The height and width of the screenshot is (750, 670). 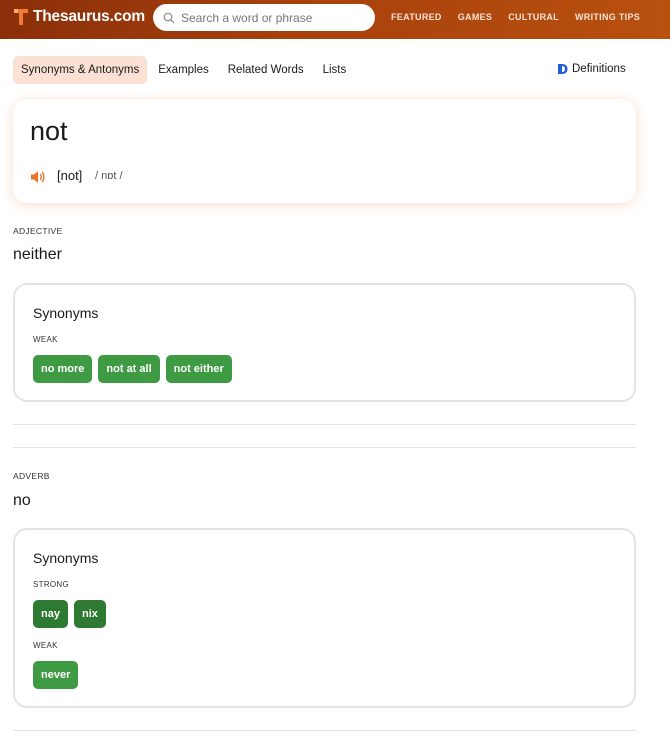 What do you see at coordinates (416, 17) in the screenshot?
I see `nav-featured: FEATURED` at bounding box center [416, 17].